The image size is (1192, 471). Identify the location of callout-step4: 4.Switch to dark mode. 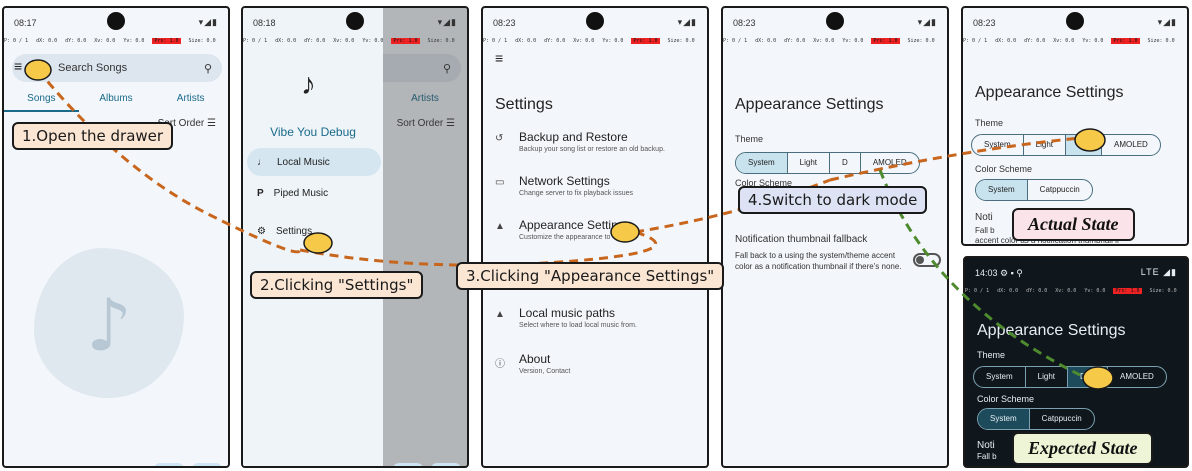
(833, 200).